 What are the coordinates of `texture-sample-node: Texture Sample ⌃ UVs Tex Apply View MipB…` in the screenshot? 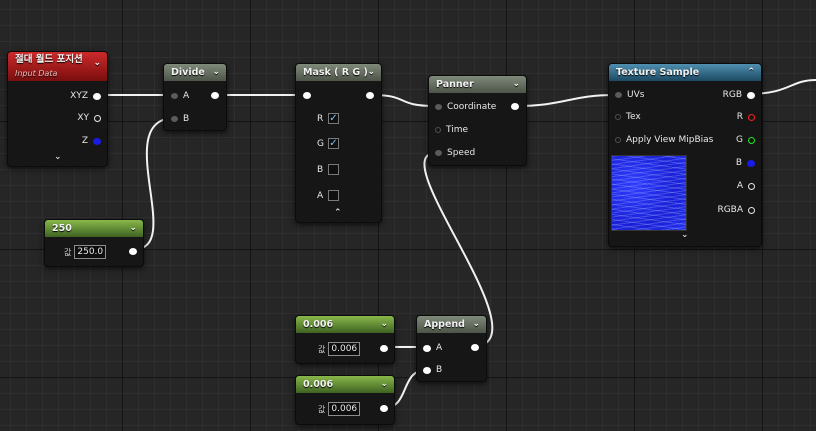 It's located at (685, 155).